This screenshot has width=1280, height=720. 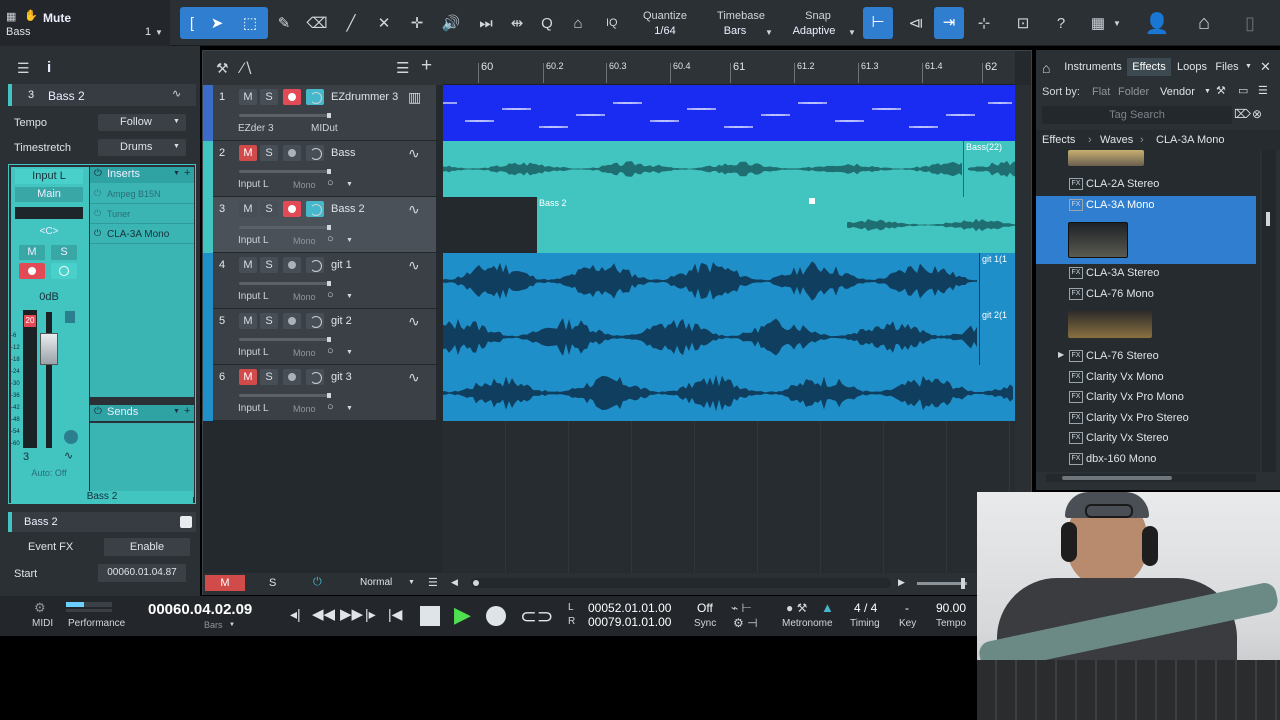 I want to click on forward-icon: ▶▶, so click(x=351, y=614).